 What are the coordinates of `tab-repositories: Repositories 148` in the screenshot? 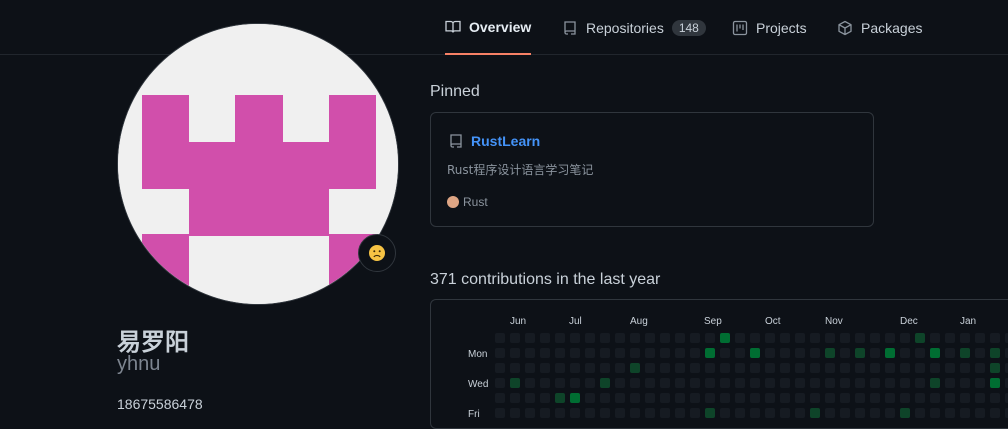 It's located at (634, 27).